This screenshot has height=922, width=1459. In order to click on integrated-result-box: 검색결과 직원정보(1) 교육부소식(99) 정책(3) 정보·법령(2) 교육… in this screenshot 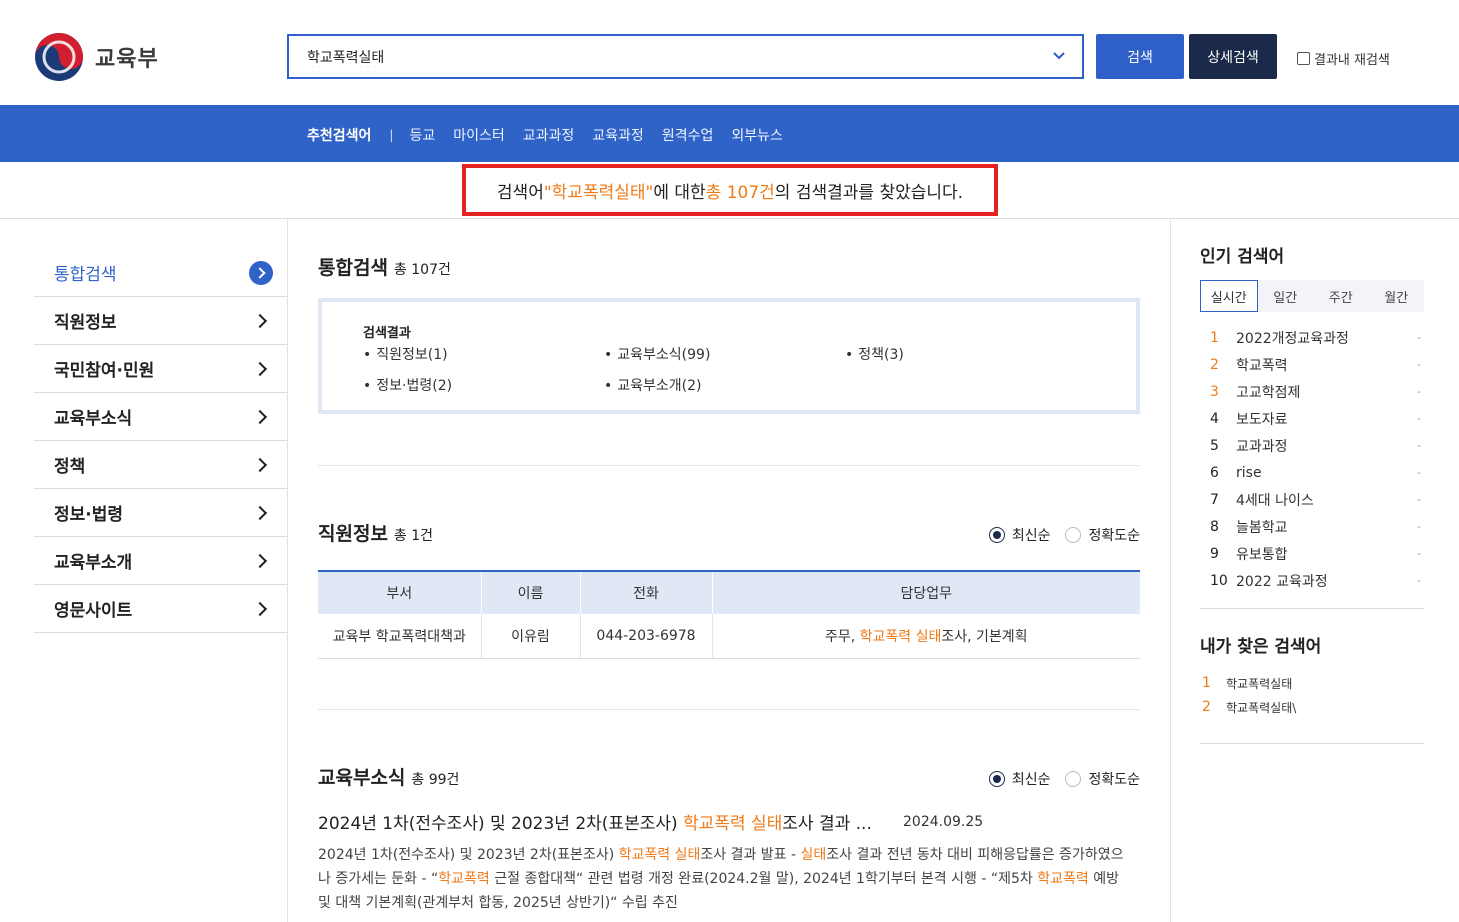, I will do `click(729, 356)`.